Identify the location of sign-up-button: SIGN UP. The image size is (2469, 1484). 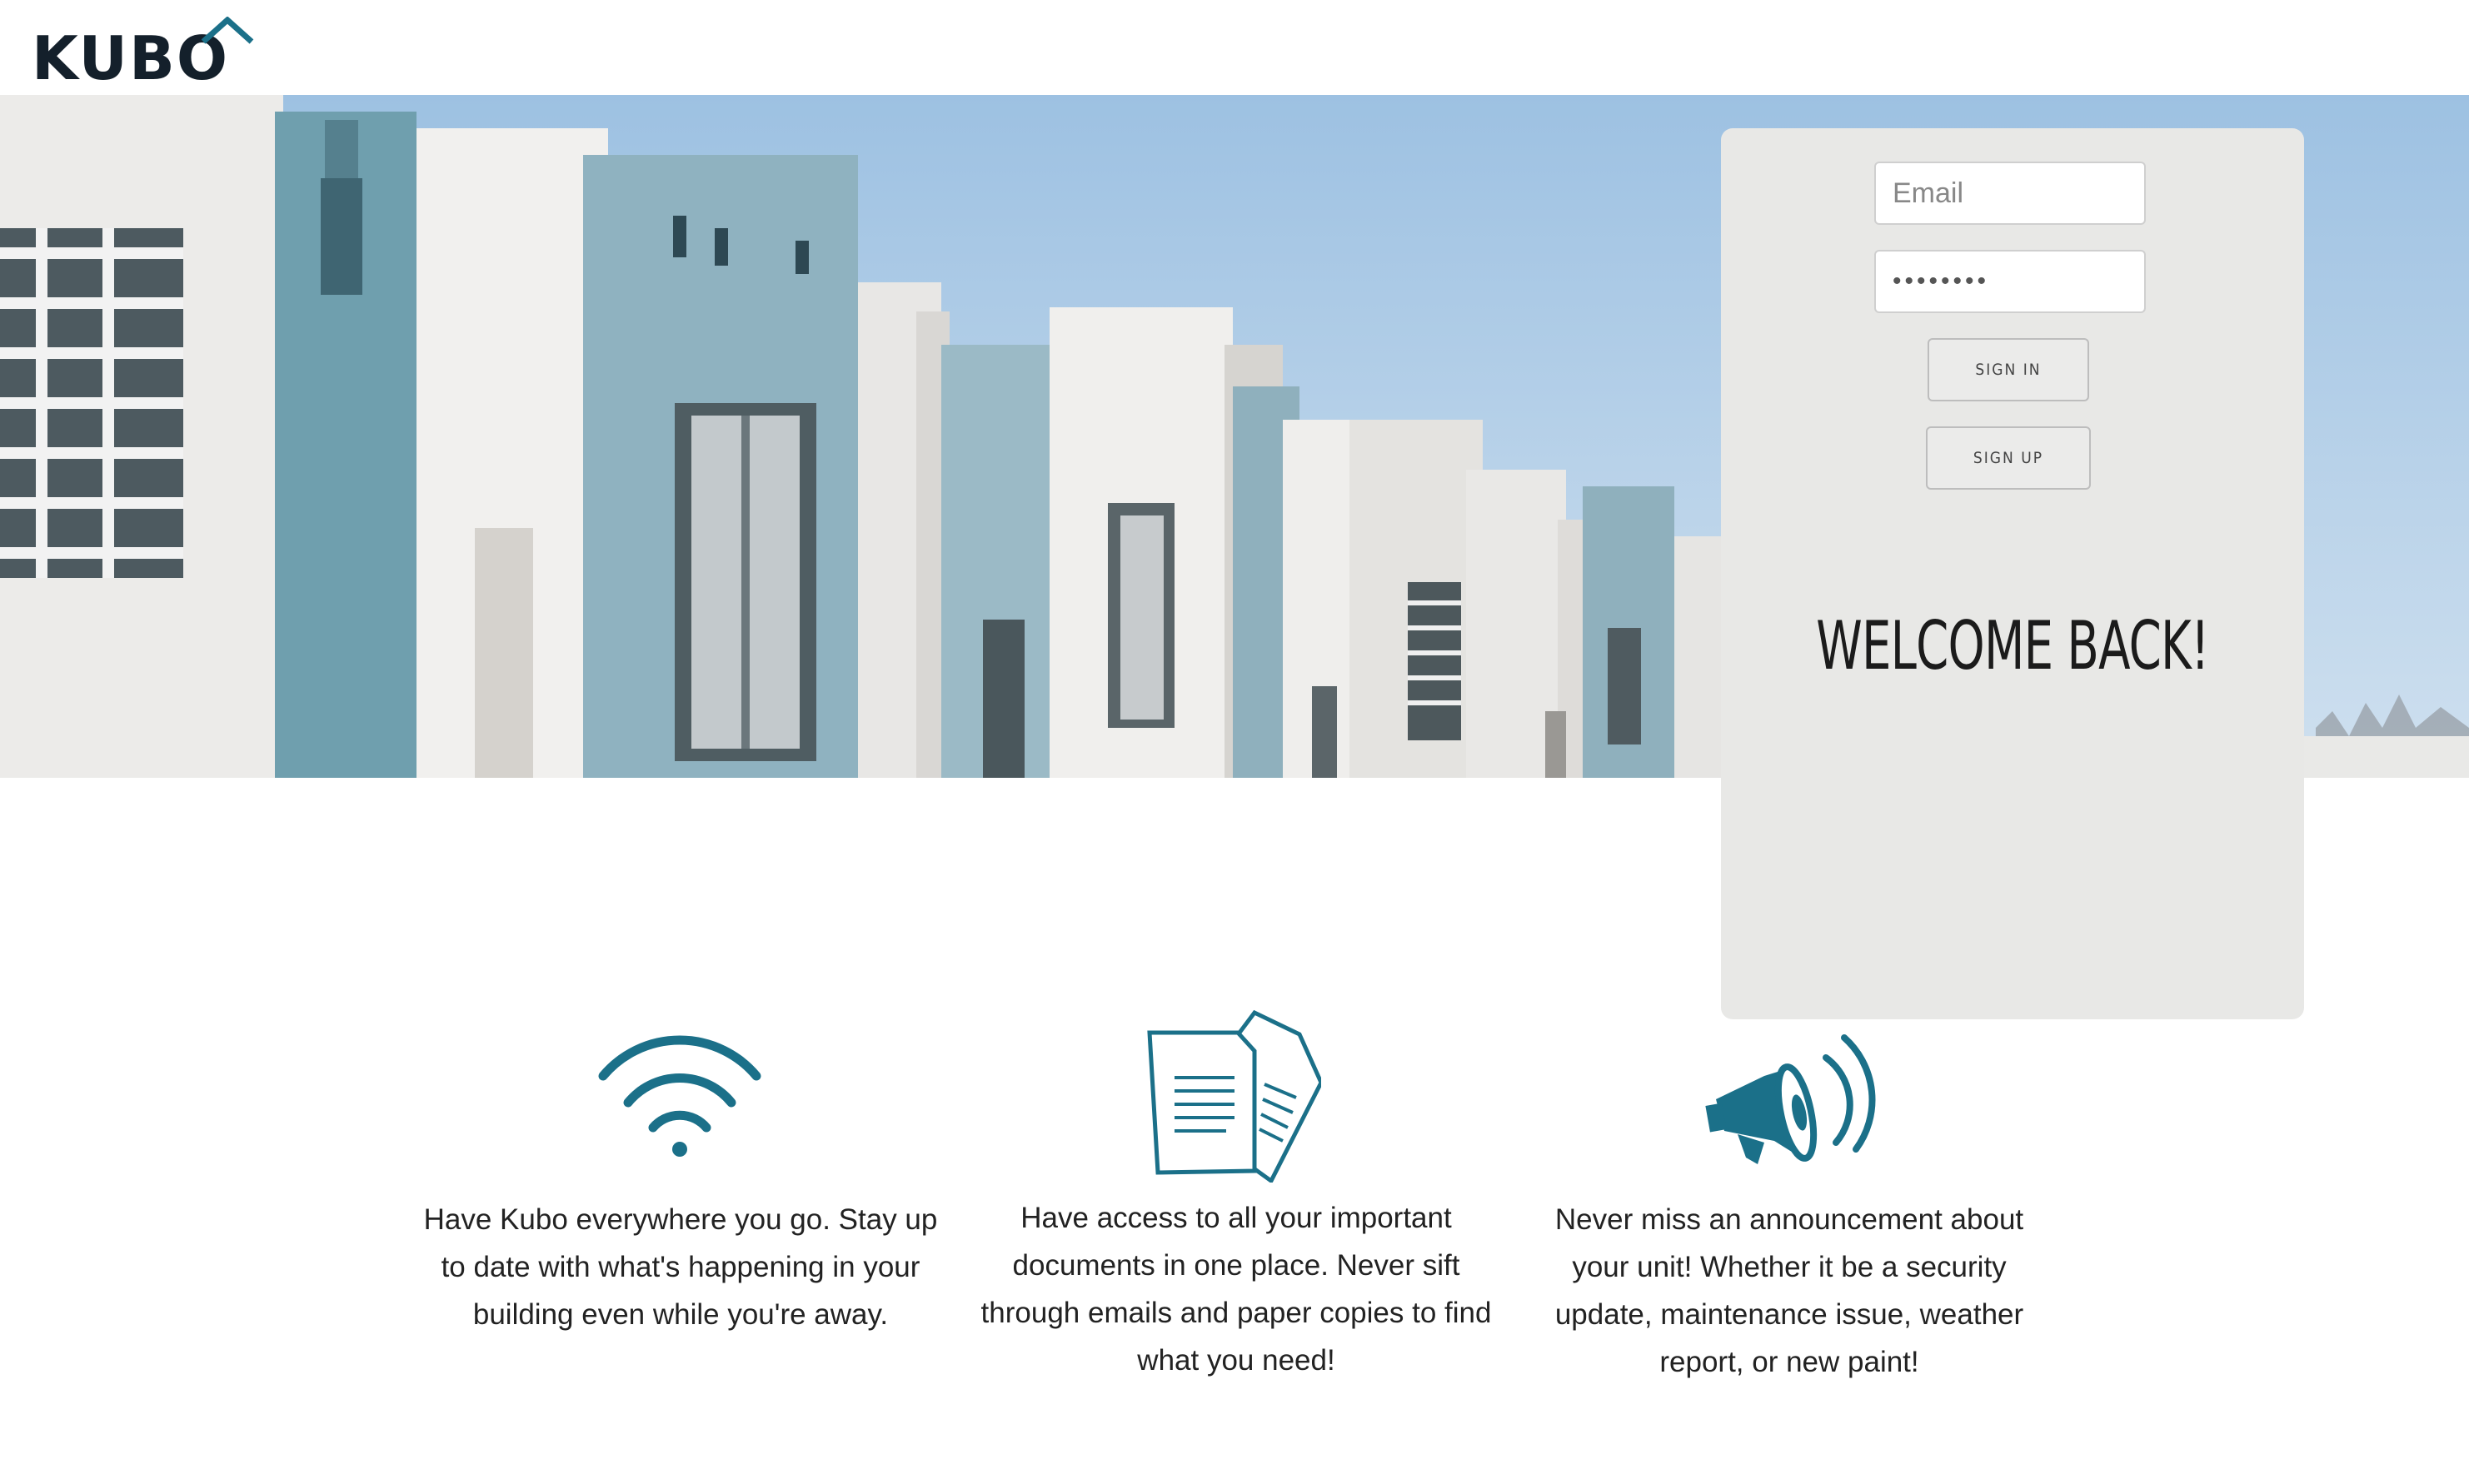
(2008, 458).